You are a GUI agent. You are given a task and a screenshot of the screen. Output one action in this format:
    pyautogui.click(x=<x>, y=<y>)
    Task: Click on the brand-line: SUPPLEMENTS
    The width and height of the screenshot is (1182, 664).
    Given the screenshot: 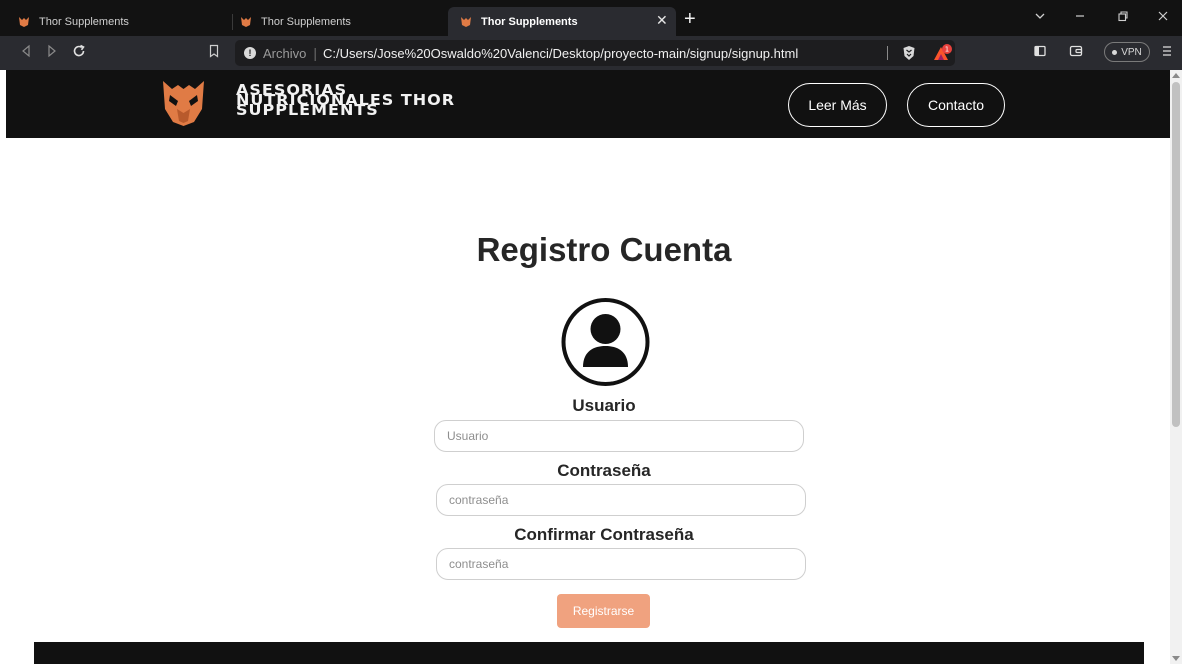 What is the action you would take?
    pyautogui.click(x=307, y=109)
    